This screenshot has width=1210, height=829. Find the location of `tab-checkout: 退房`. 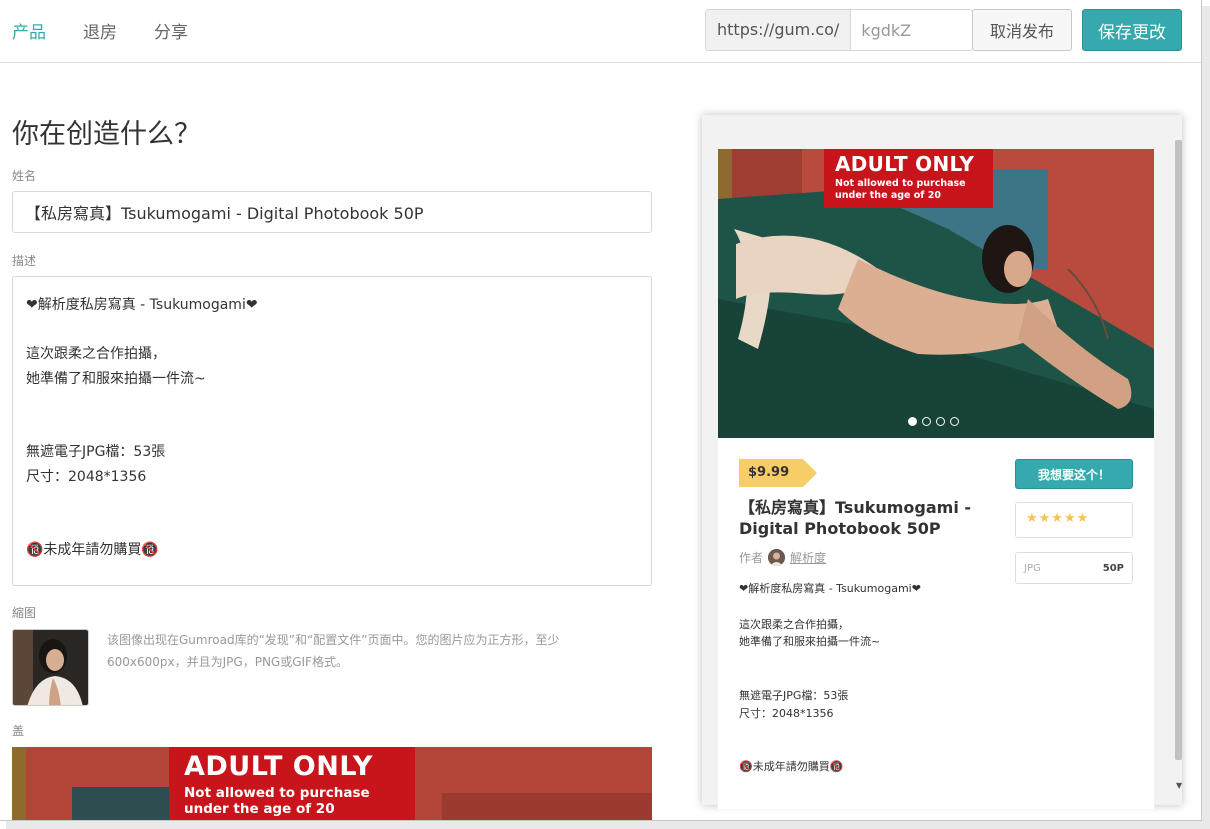

tab-checkout: 退房 is located at coordinates (100, 30).